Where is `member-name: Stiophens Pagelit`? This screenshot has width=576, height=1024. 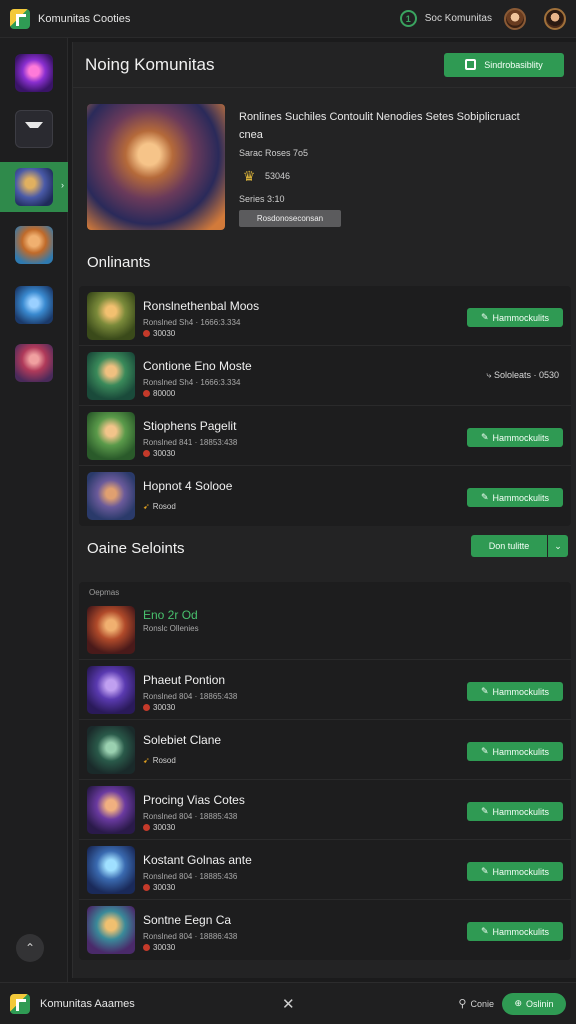 member-name: Stiophens Pagelit is located at coordinates (190, 426).